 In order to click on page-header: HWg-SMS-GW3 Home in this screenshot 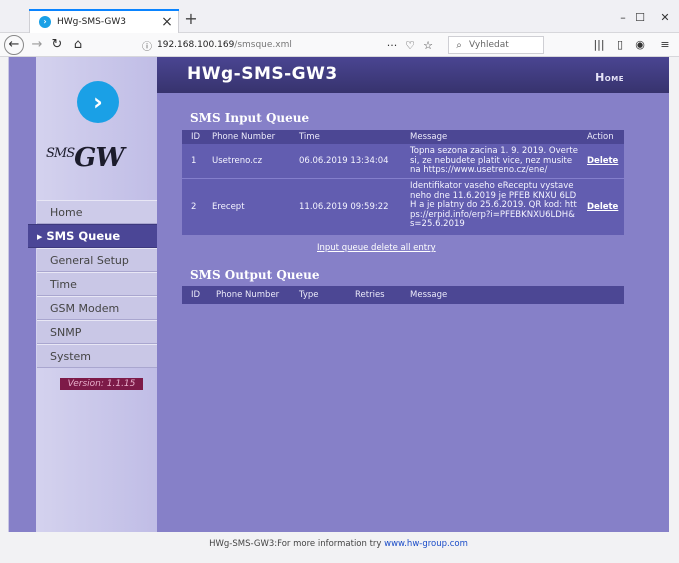, I will do `click(413, 75)`.